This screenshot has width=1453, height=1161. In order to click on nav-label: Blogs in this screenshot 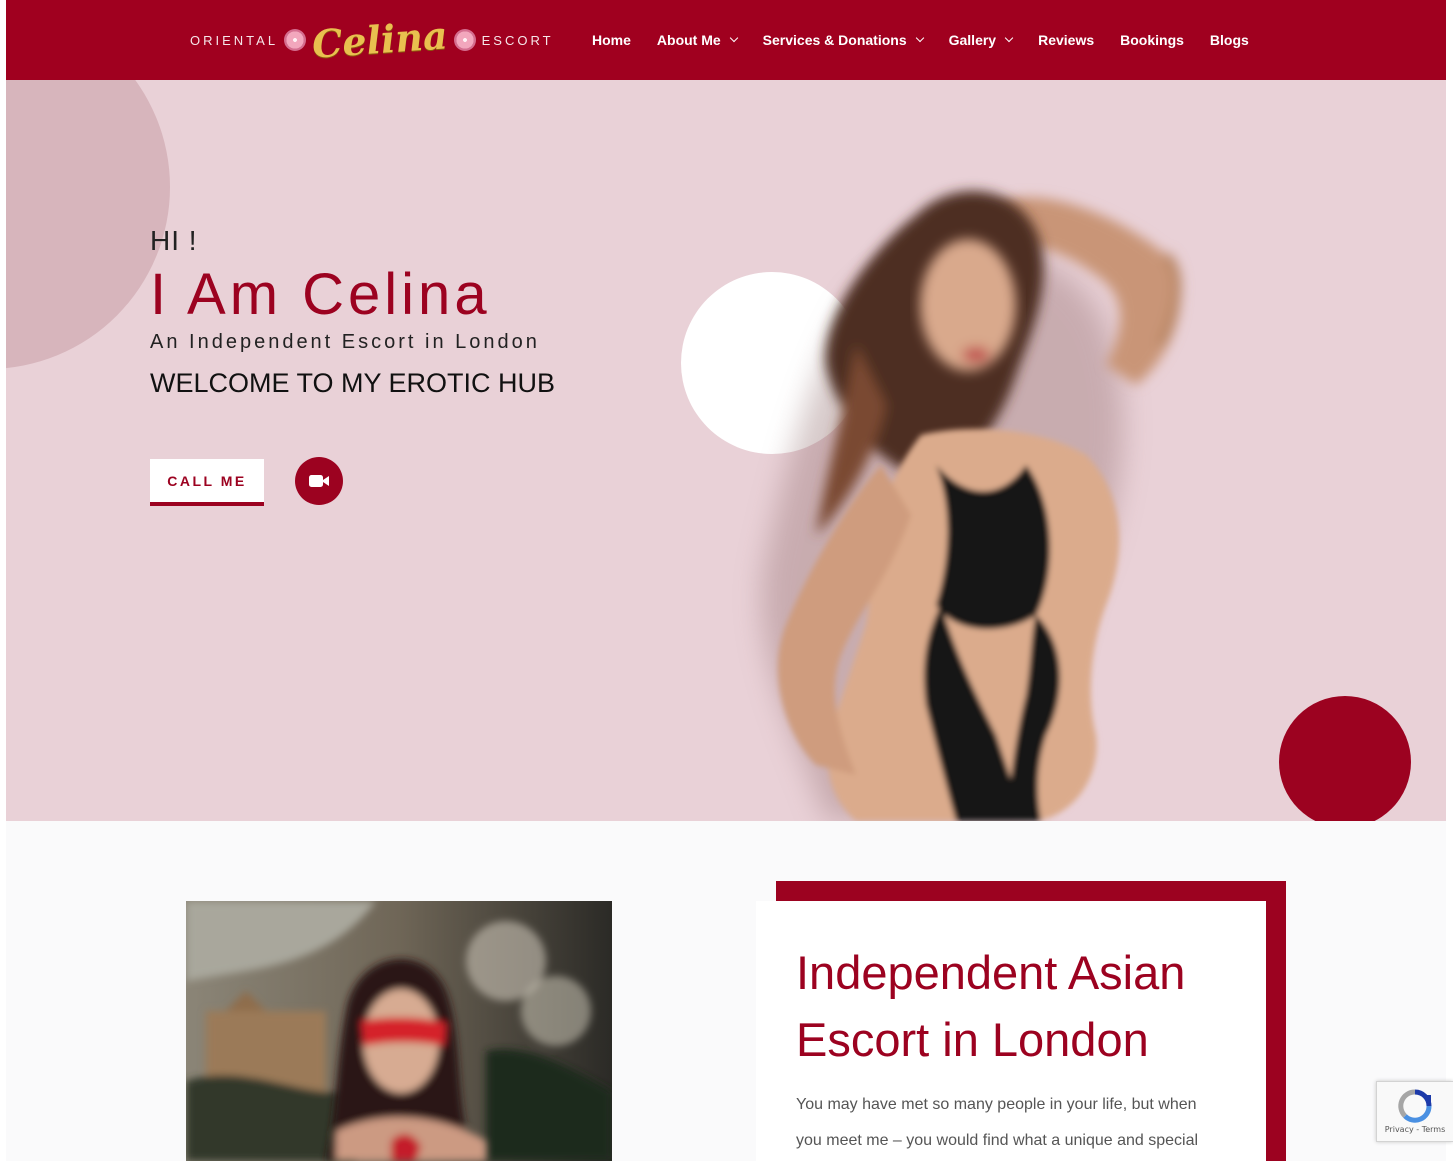, I will do `click(1229, 40)`.